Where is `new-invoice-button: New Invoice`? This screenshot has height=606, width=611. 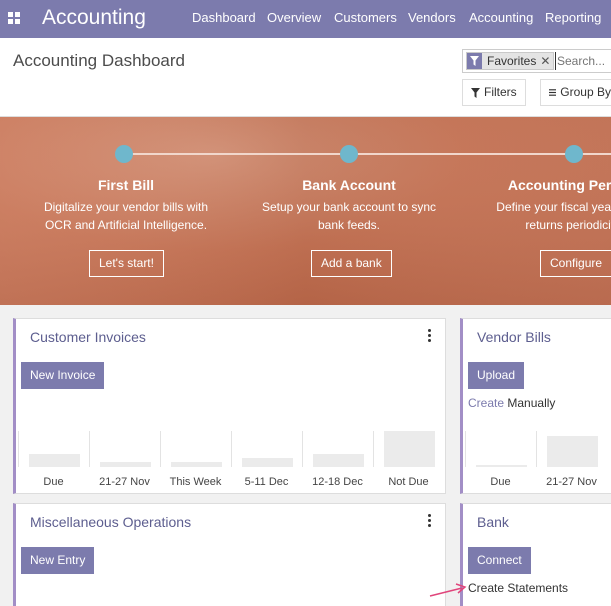 new-invoice-button: New Invoice is located at coordinates (63, 375).